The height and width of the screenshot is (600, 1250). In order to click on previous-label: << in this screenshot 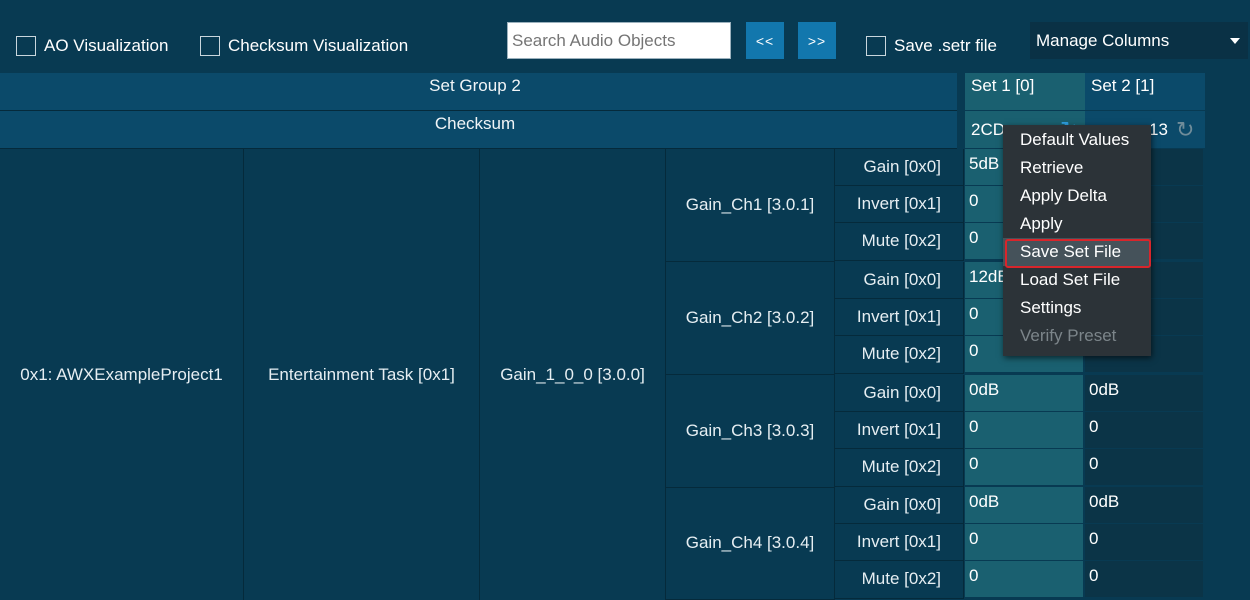, I will do `click(765, 40)`.